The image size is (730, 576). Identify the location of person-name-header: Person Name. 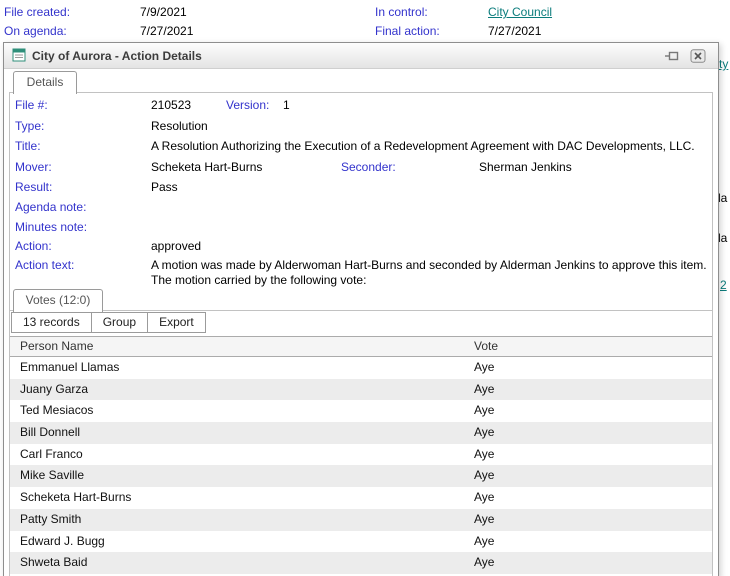
(56, 346).